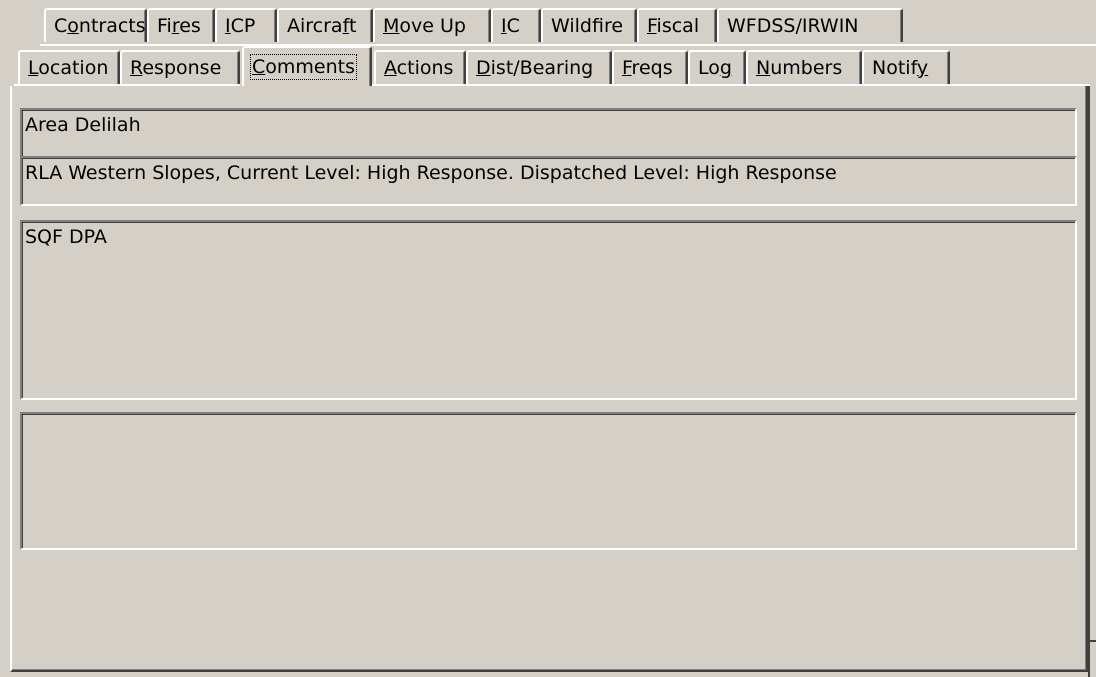 The width and height of the screenshot is (1096, 677). What do you see at coordinates (539, 67) in the screenshot?
I see `tab-dist-bearing: Dist/Bearing` at bounding box center [539, 67].